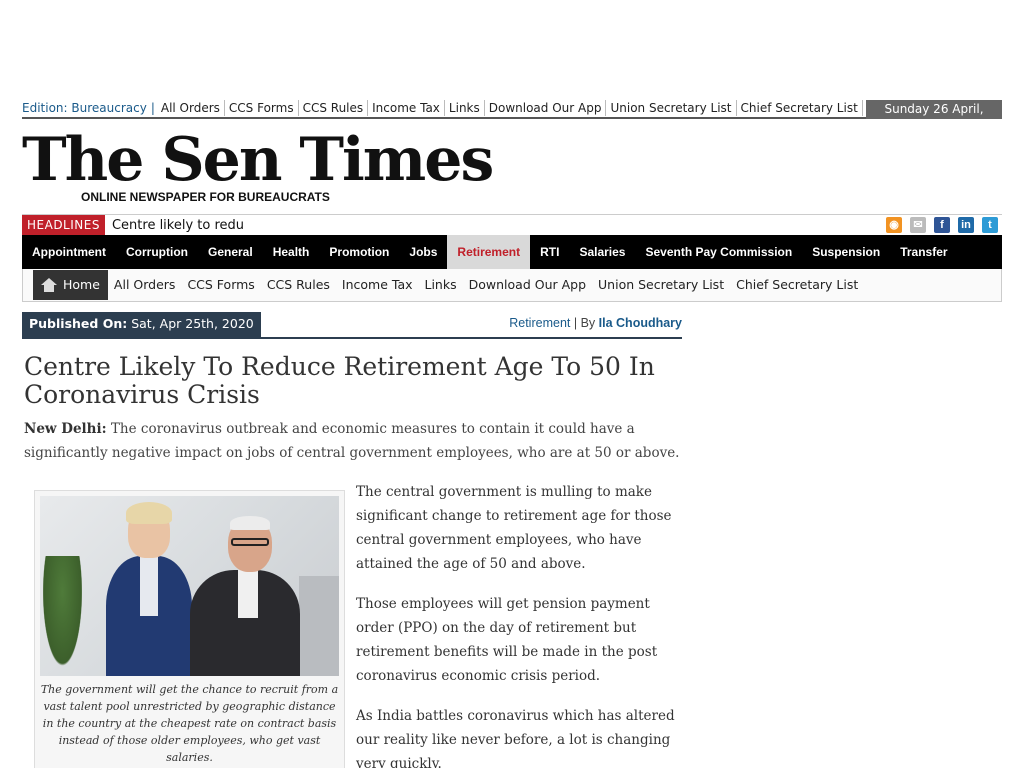  What do you see at coordinates (49, 285) in the screenshot?
I see `home-icon` at bounding box center [49, 285].